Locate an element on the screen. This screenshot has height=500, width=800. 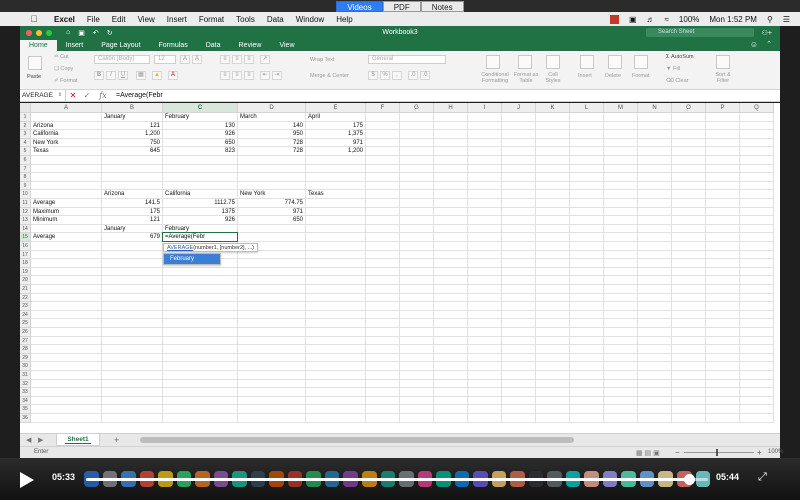
cell-d10: New York is located at coordinates (252, 194).